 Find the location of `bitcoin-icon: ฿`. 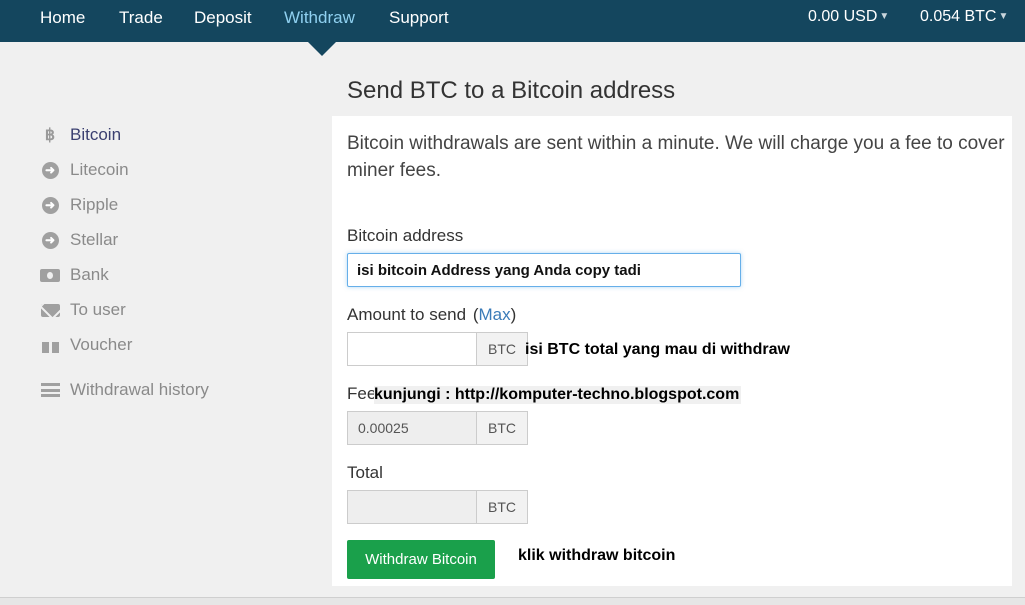

bitcoin-icon: ฿ is located at coordinates (50, 135).